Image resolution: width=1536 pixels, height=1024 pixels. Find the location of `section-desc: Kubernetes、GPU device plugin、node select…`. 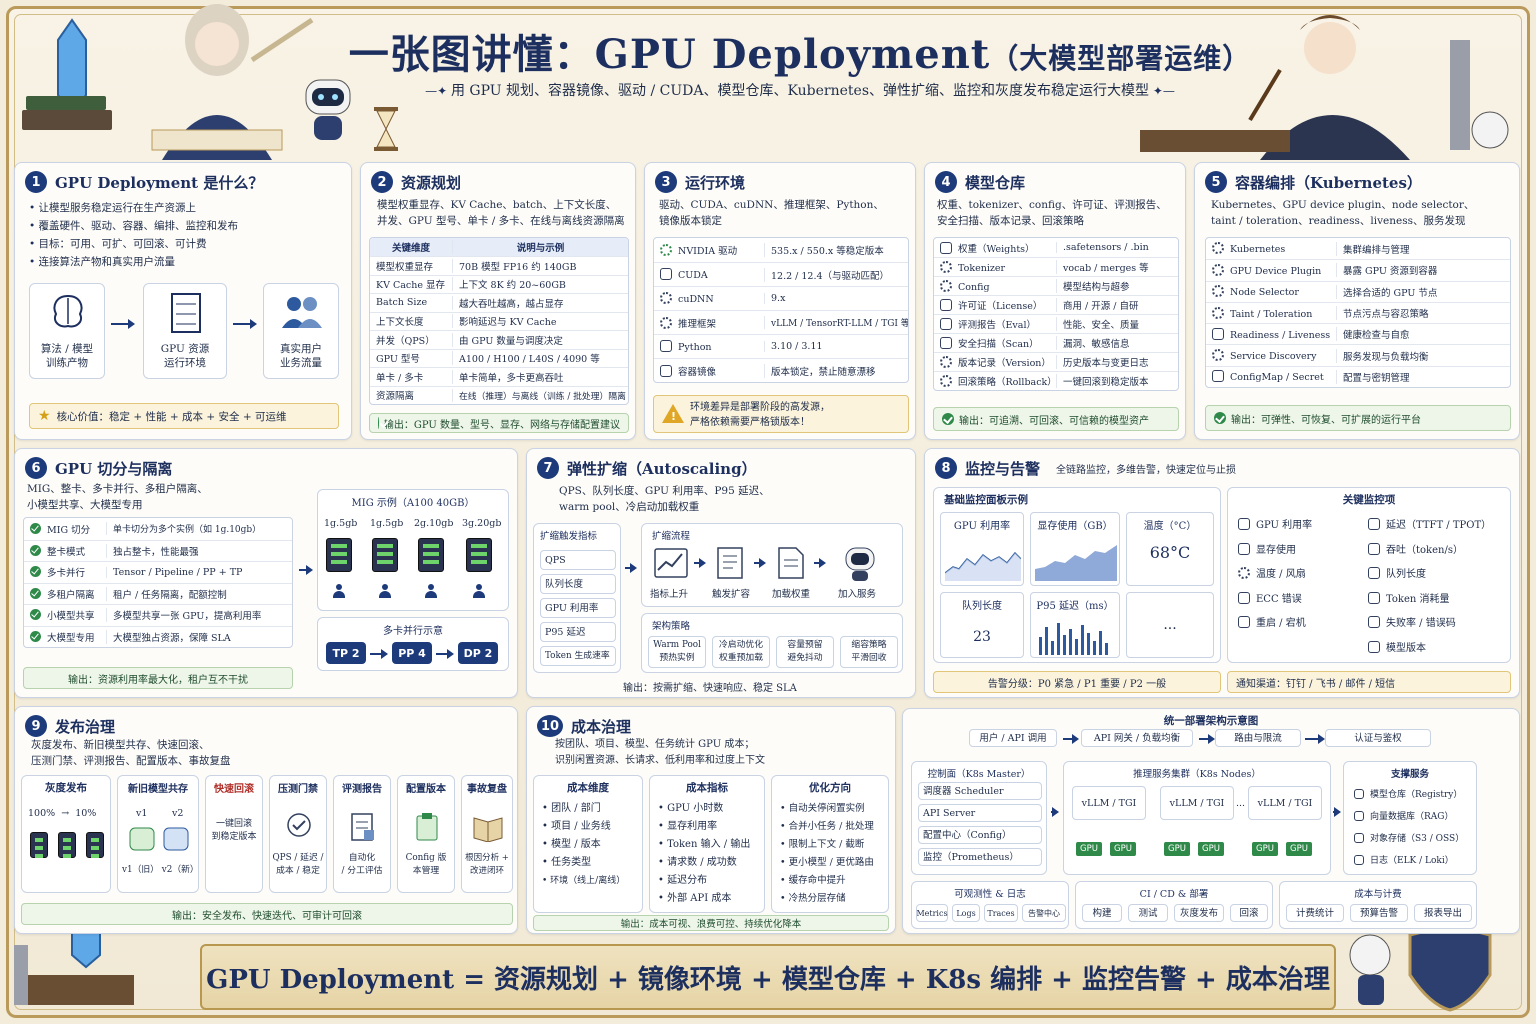

section-desc: Kubernetes、GPU device plugin、node select… is located at coordinates (1343, 213).